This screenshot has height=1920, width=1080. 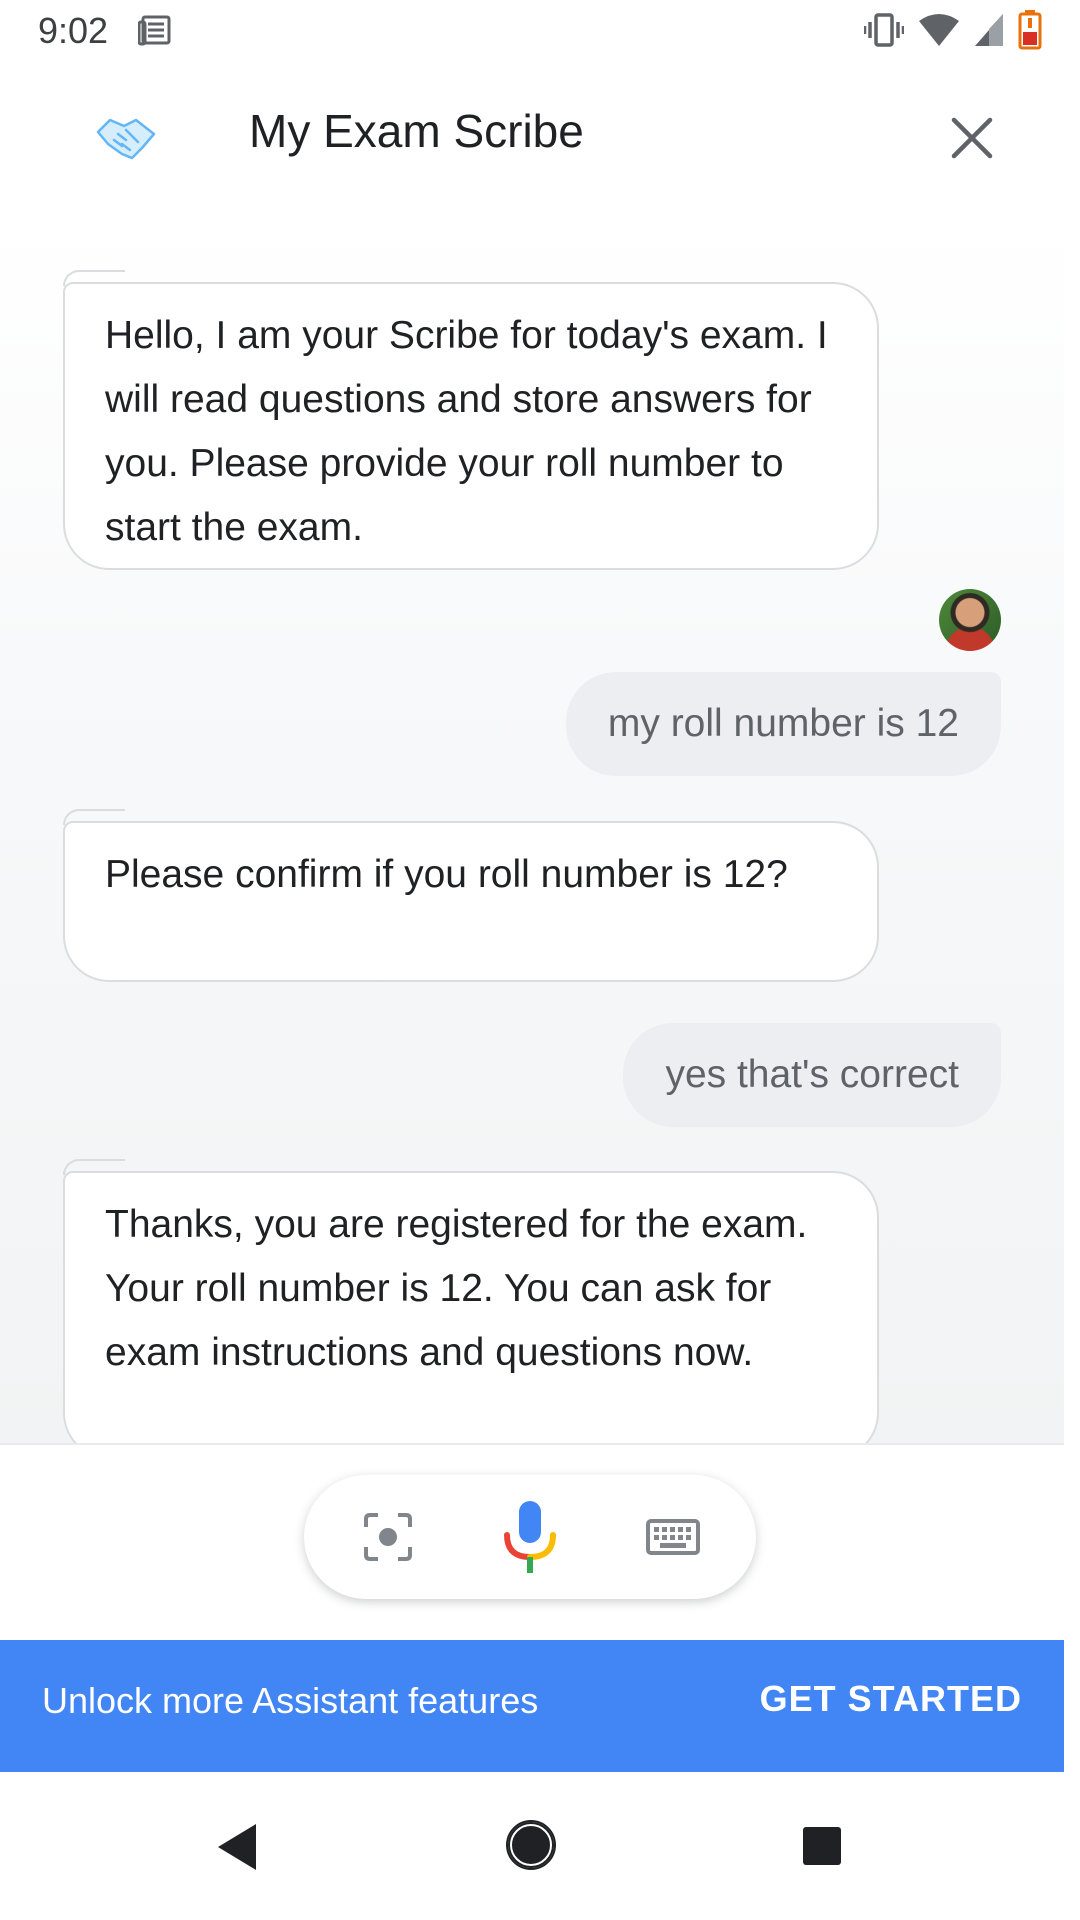 What do you see at coordinates (970, 620) in the screenshot?
I see `user-avatar` at bounding box center [970, 620].